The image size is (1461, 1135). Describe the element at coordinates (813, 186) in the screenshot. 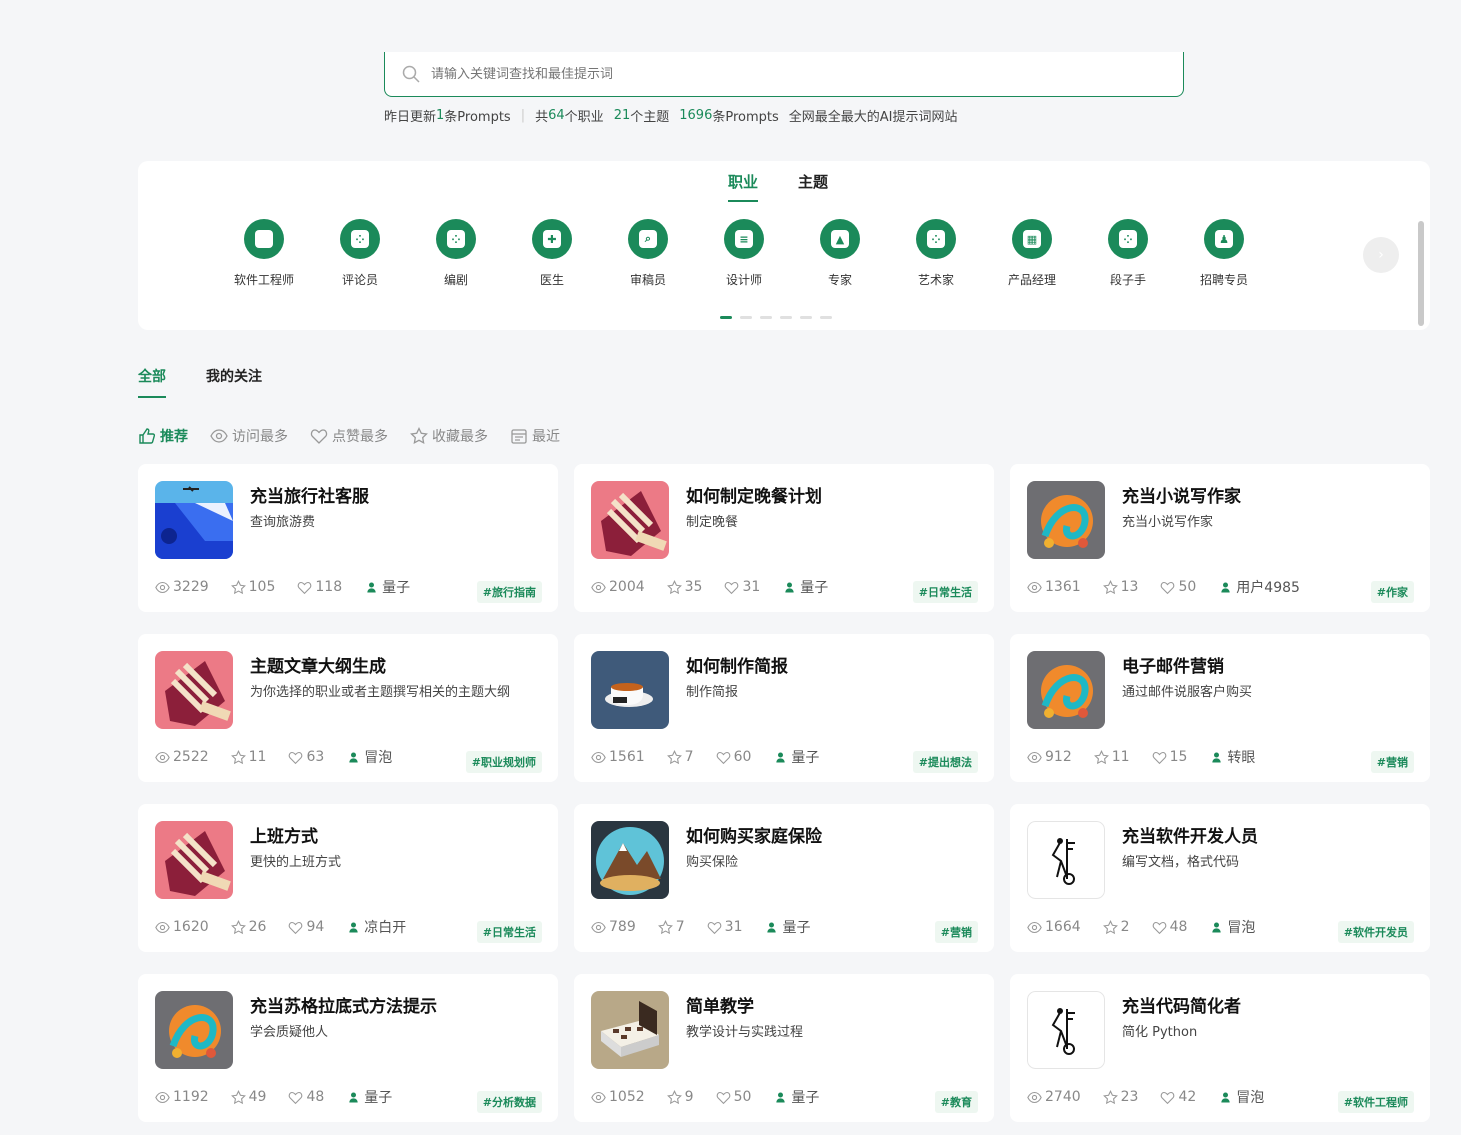

I see `tab-themes: 主题` at that location.